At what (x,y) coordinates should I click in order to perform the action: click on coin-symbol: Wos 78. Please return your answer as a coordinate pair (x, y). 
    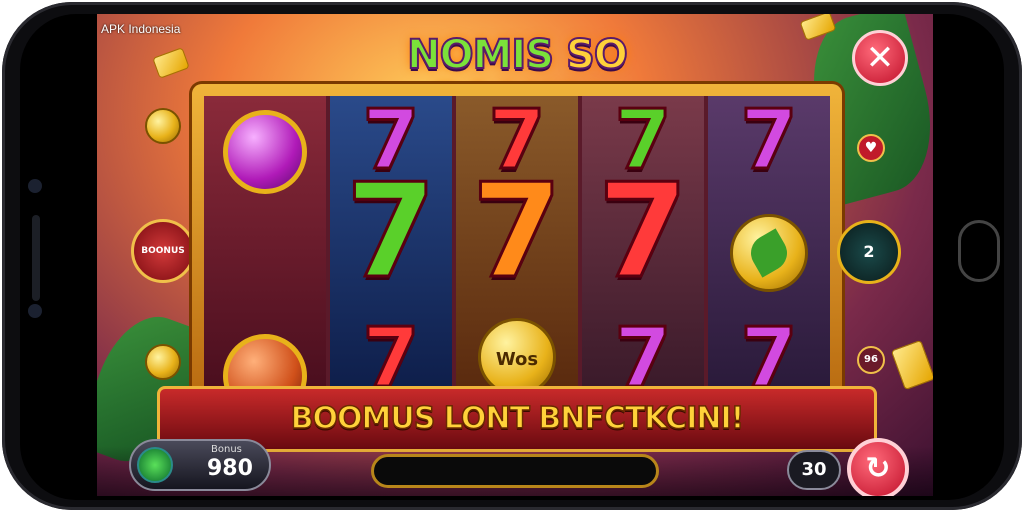
    Looking at the image, I should click on (517, 354).